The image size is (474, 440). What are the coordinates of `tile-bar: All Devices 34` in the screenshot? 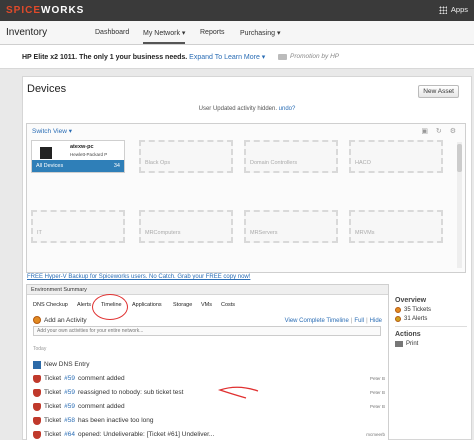 It's located at (78, 166).